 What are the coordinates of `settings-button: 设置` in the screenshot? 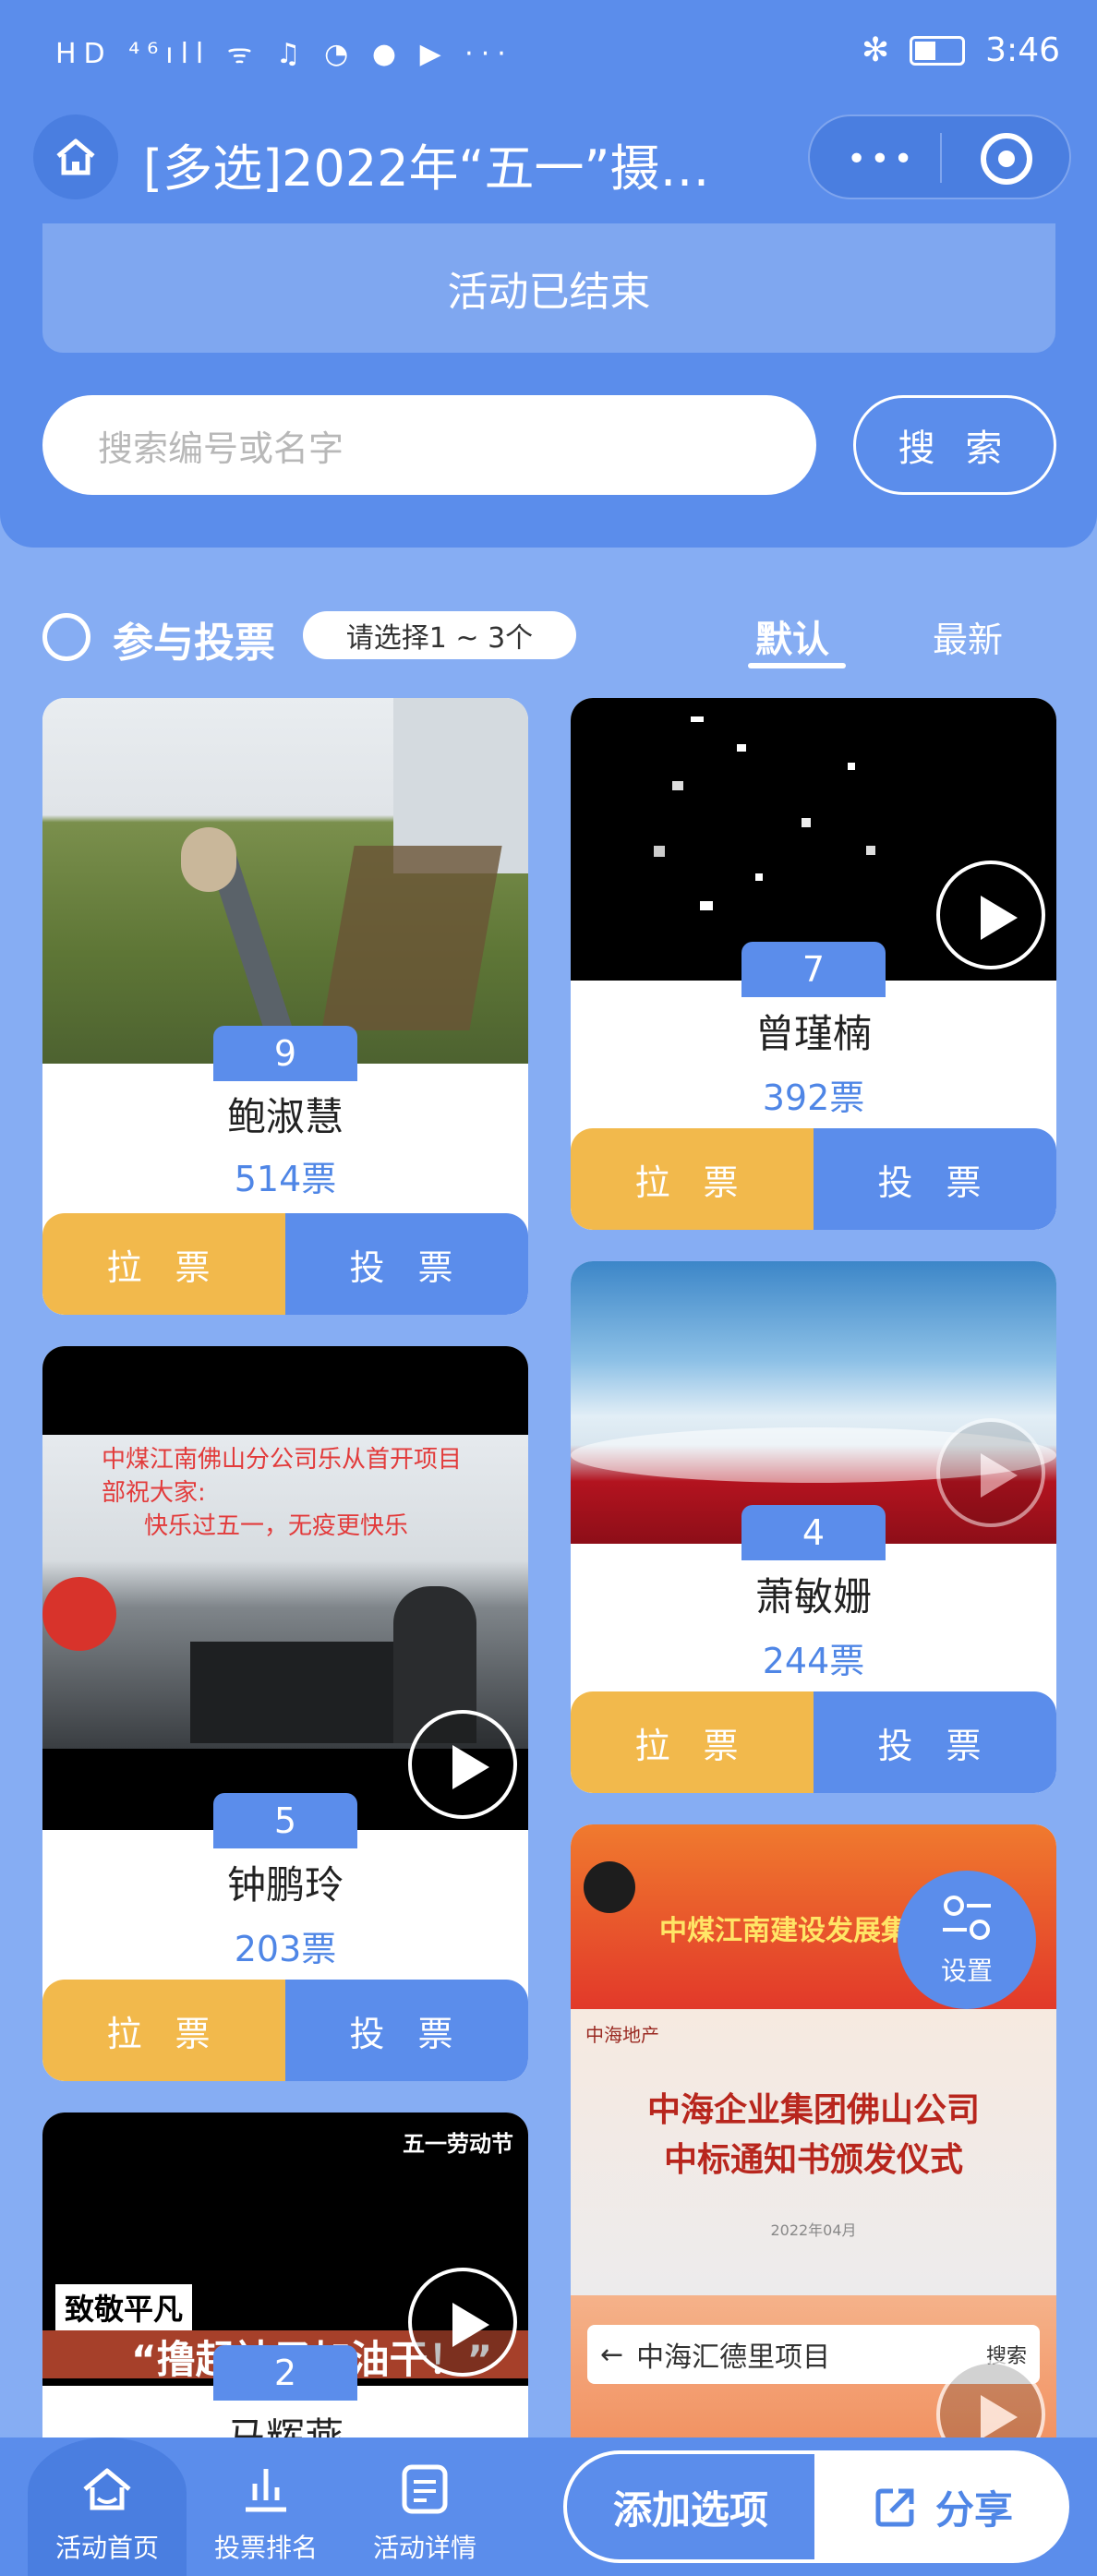 It's located at (967, 1940).